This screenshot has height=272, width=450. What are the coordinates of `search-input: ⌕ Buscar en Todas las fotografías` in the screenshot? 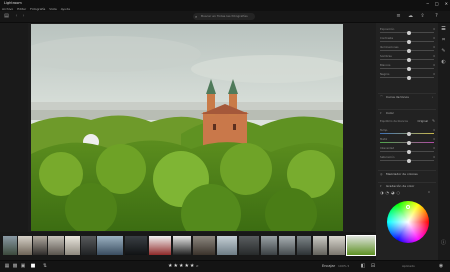 It's located at (224, 16).